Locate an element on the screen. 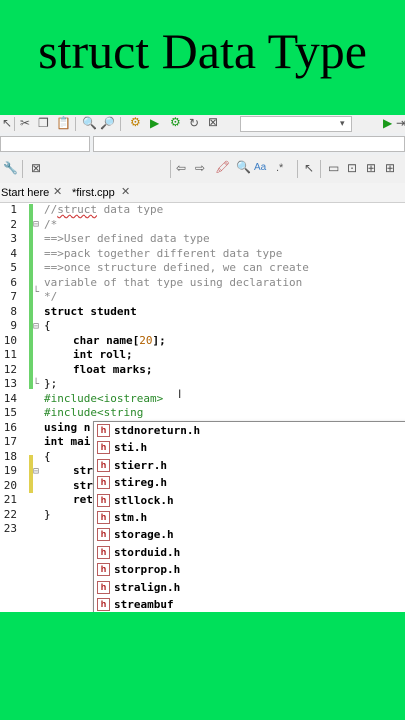  wrench-icon: 🔧 is located at coordinates (10, 168).